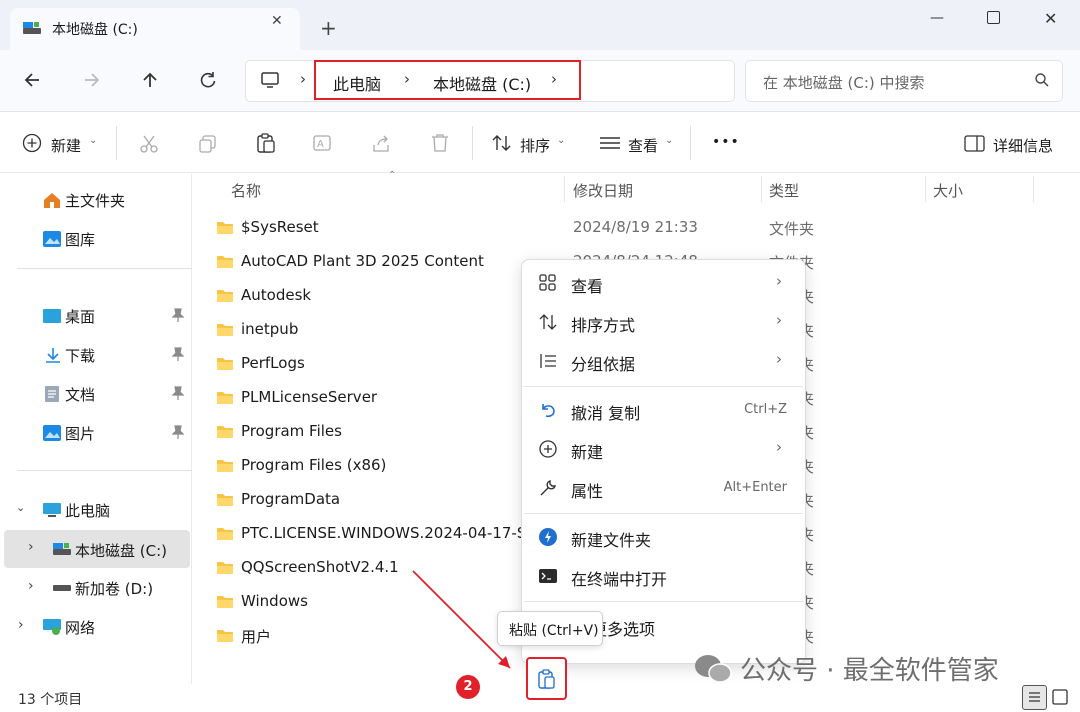 The width and height of the screenshot is (1080, 712). I want to click on menu-item-label: 排序方式, so click(603, 325).